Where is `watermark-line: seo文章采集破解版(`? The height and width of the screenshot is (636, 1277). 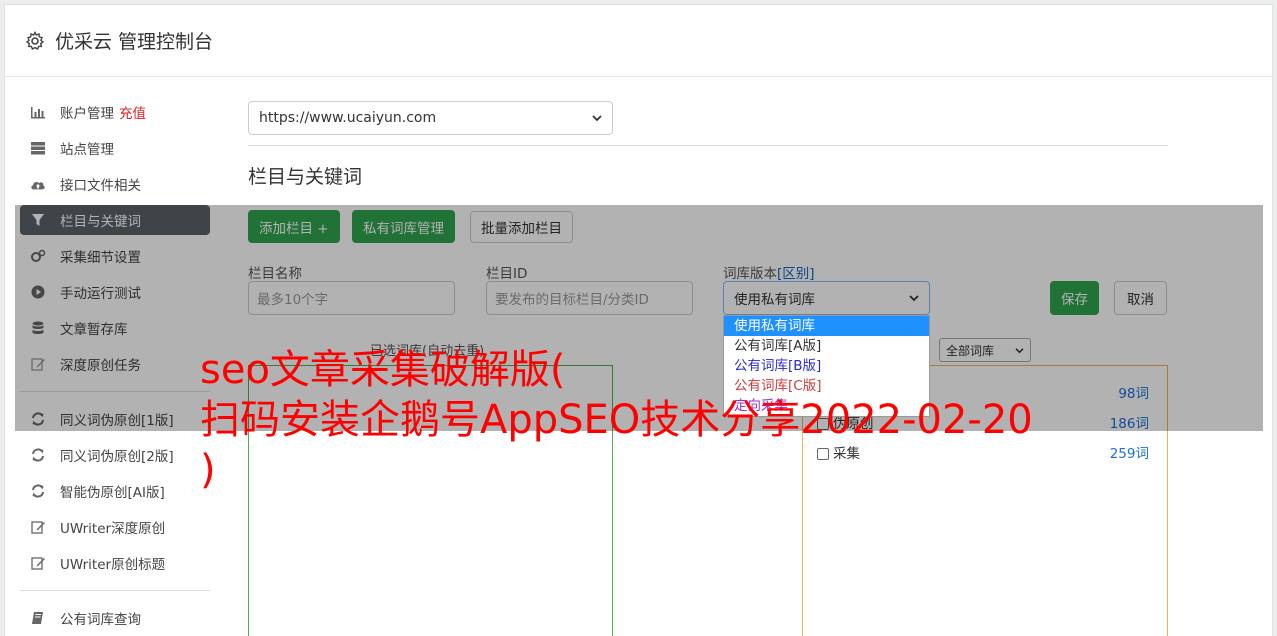
watermark-line: seo文章采集破解版( is located at coordinates (383, 370).